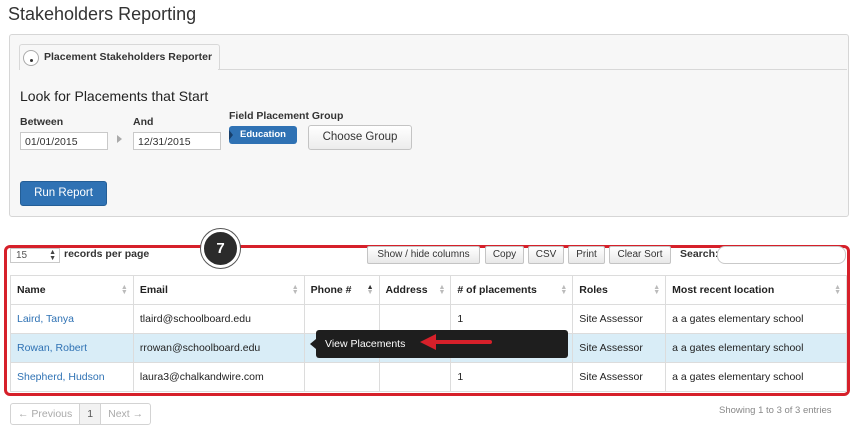  Describe the element at coordinates (781, 255) in the screenshot. I see `search-input` at that location.